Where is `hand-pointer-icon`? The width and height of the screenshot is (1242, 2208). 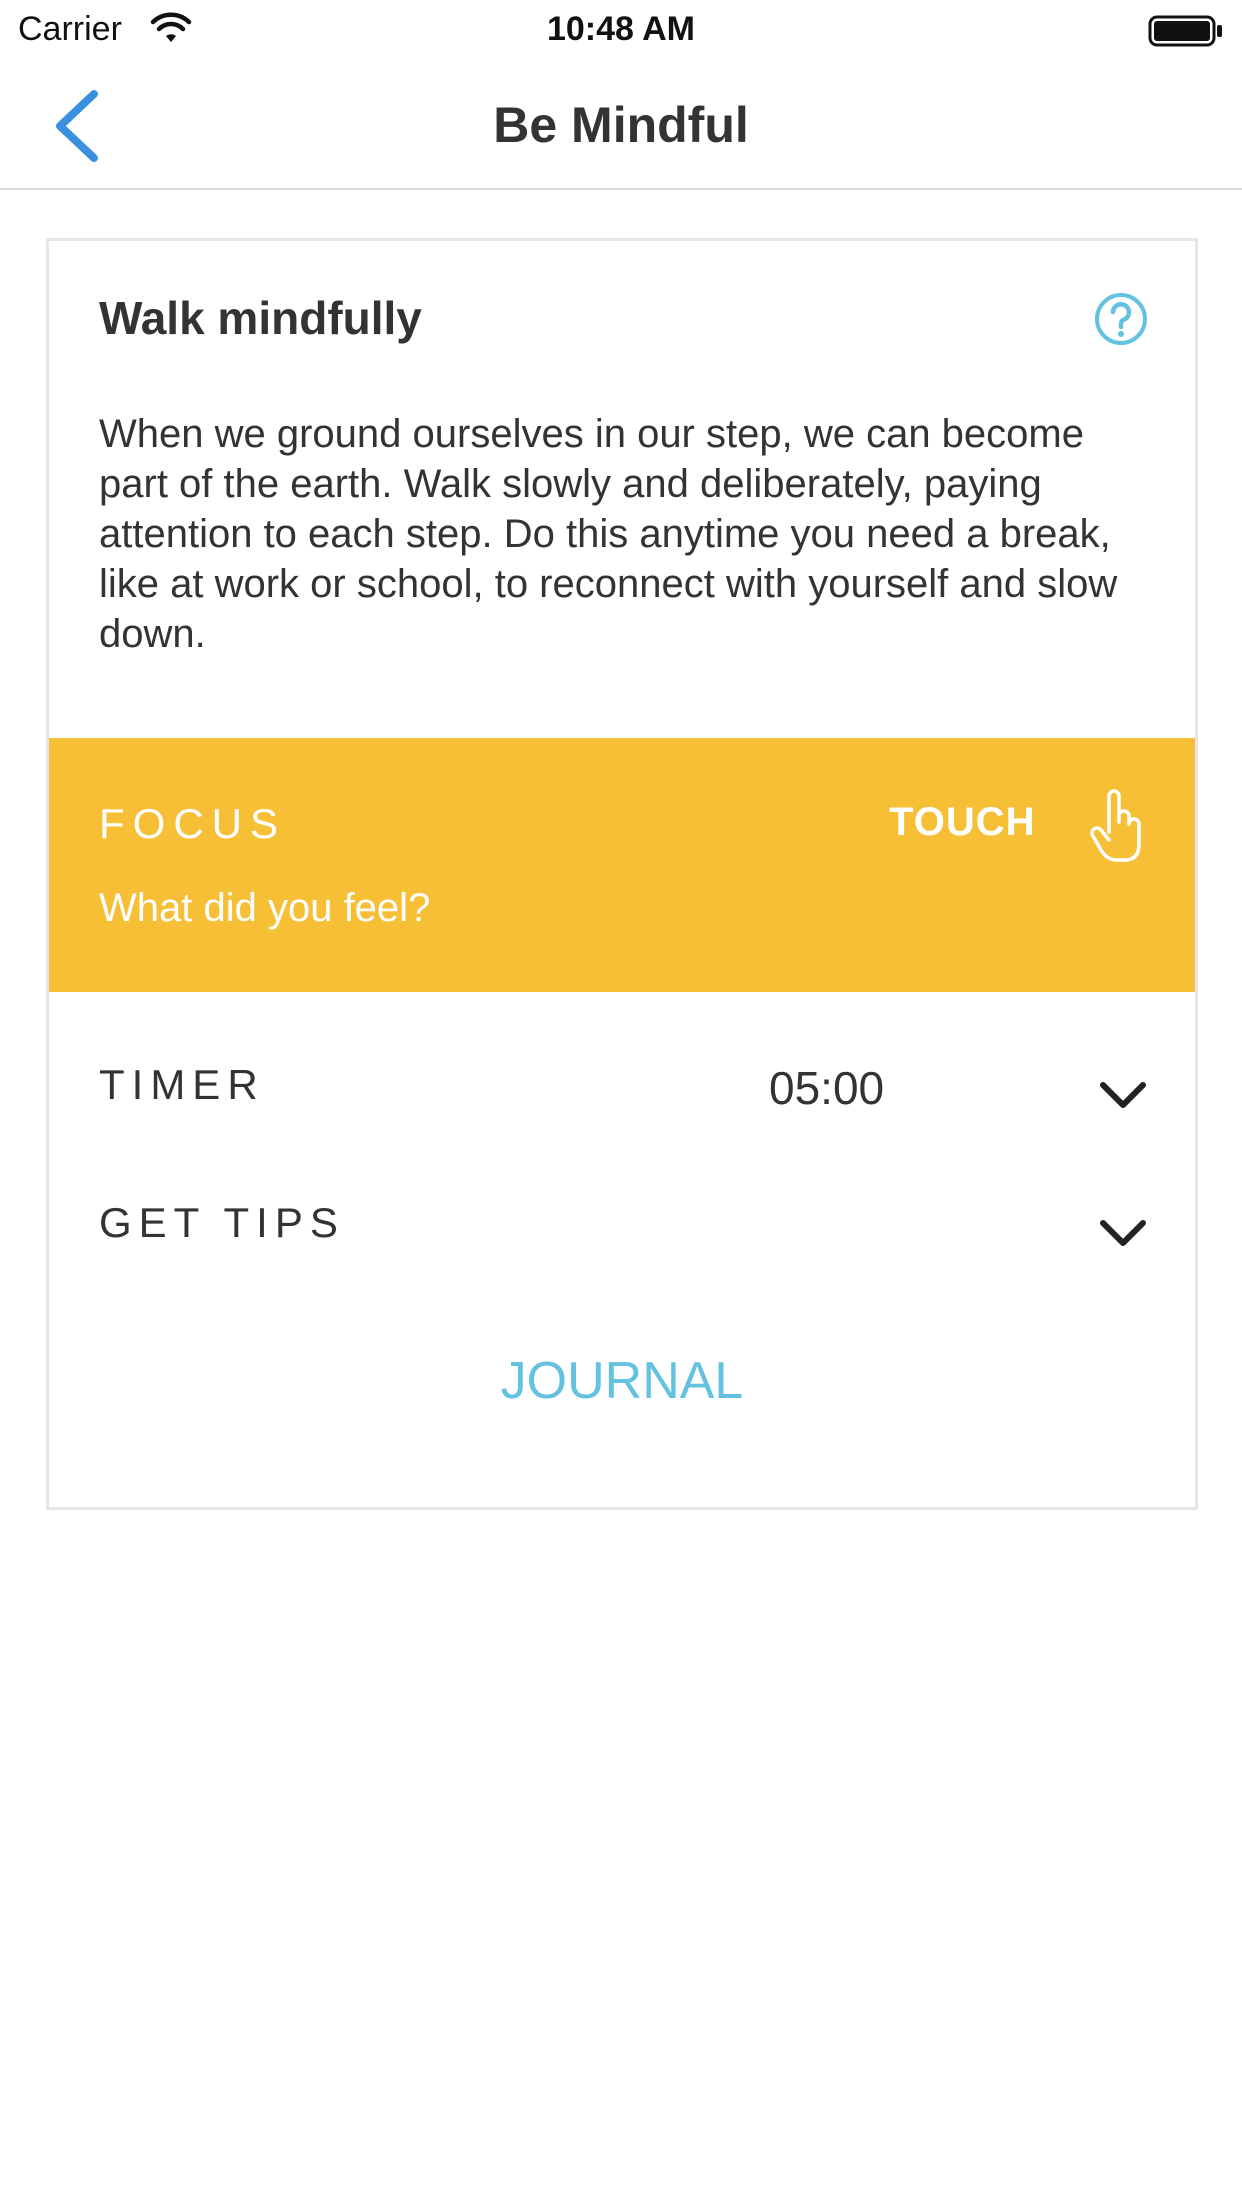 hand-pointer-icon is located at coordinates (1115, 825).